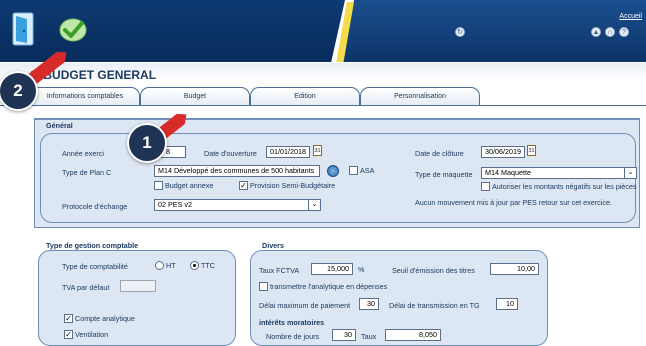 This screenshot has width=646, height=346. I want to click on taux-fctva-label: Taux FCTVA, so click(279, 270).